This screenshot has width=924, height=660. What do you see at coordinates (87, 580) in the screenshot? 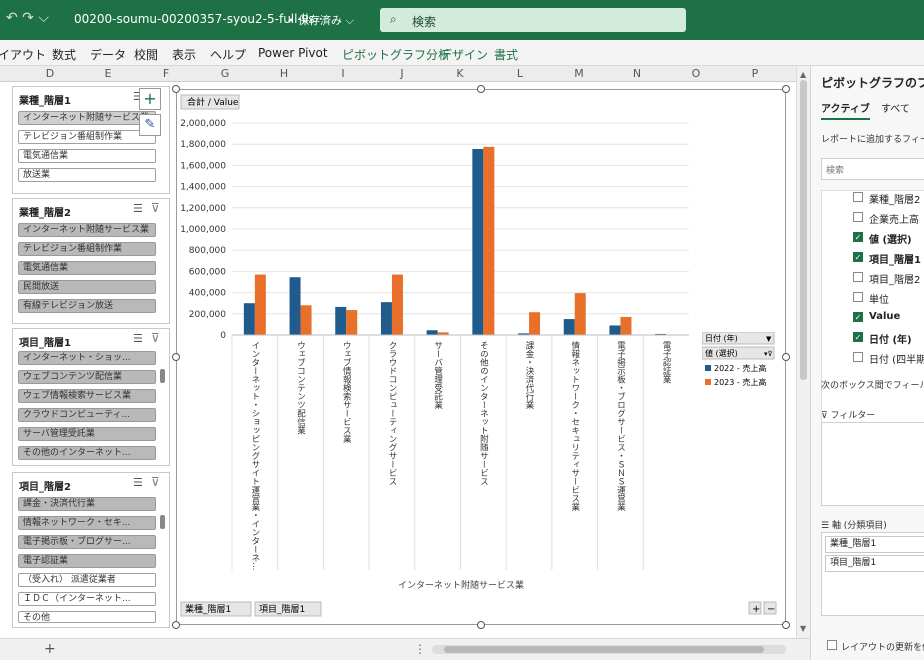
I see `slicer-item: （受入れ） 派遣従業者` at bounding box center [87, 580].